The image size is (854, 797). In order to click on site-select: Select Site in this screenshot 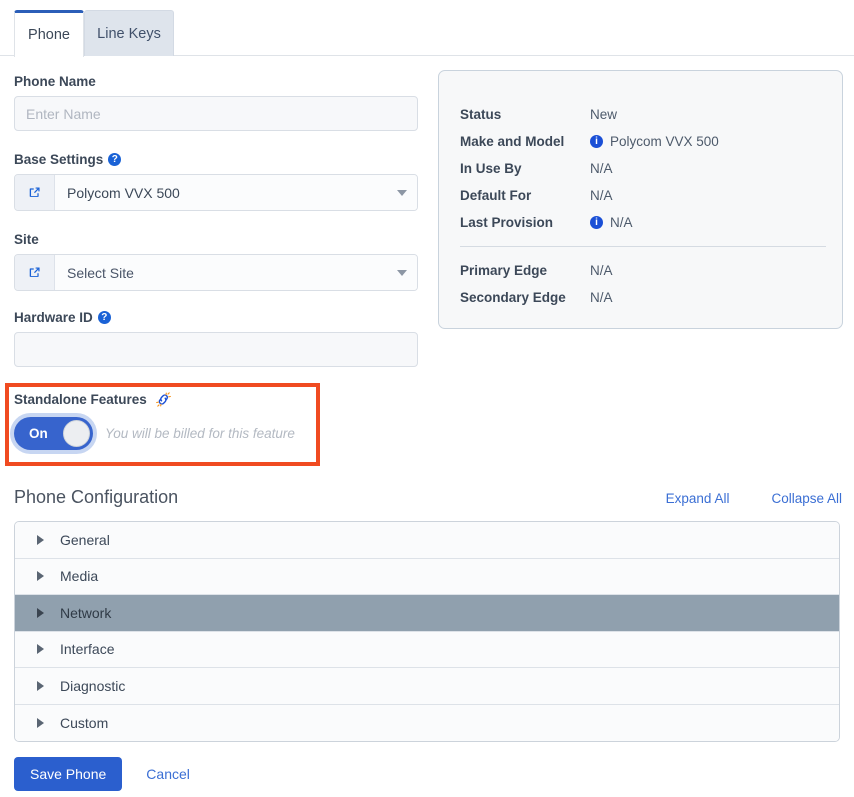, I will do `click(216, 272)`.